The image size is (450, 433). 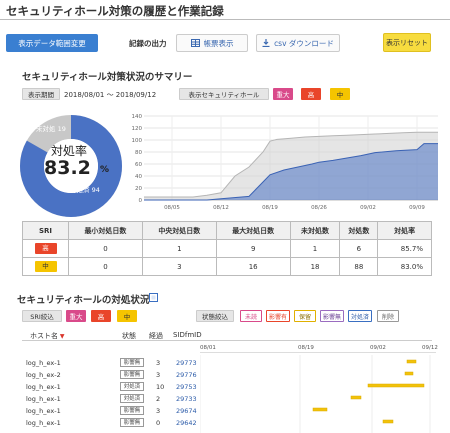 What do you see at coordinates (253, 230) in the screenshot?
I see `col-header-max-days: 最大対処日数` at bounding box center [253, 230].